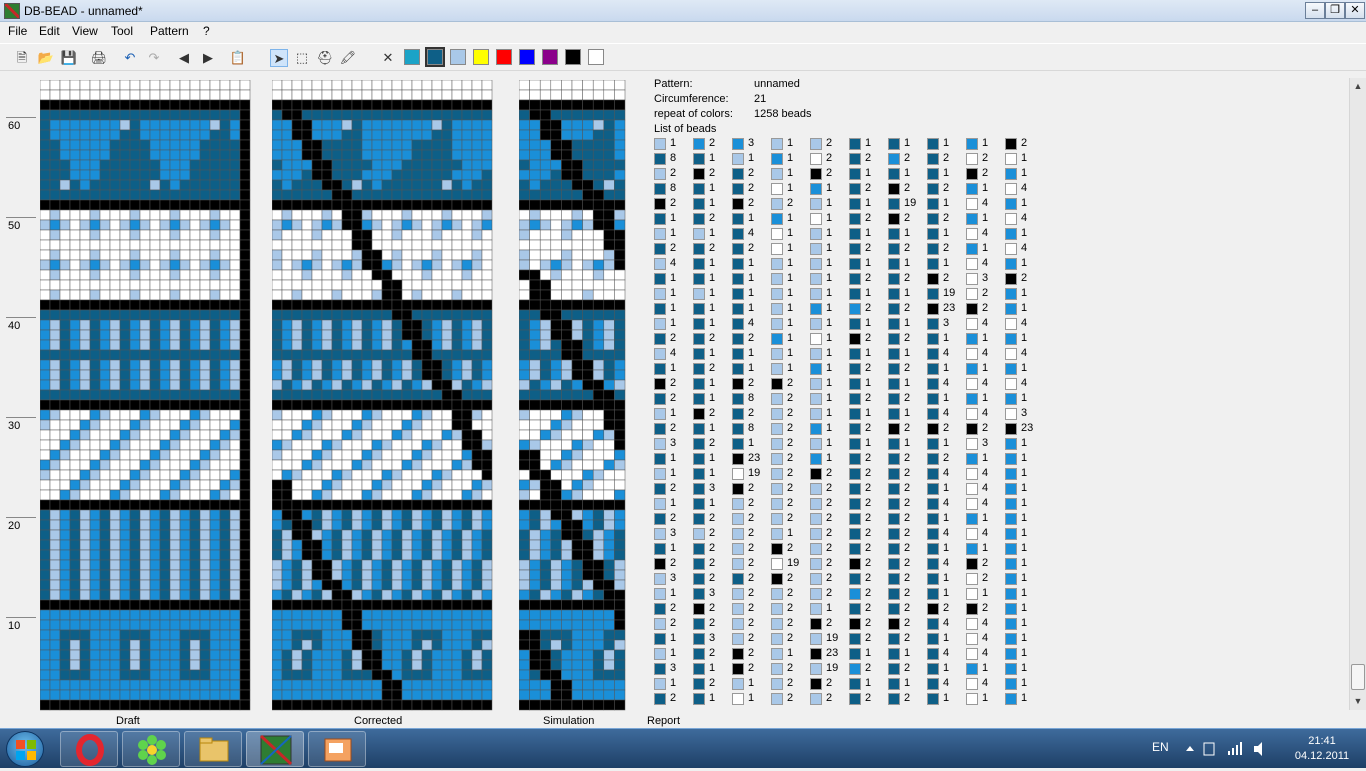  Describe the element at coordinates (99, 58) in the screenshot. I see `print-button: 🖨` at that location.